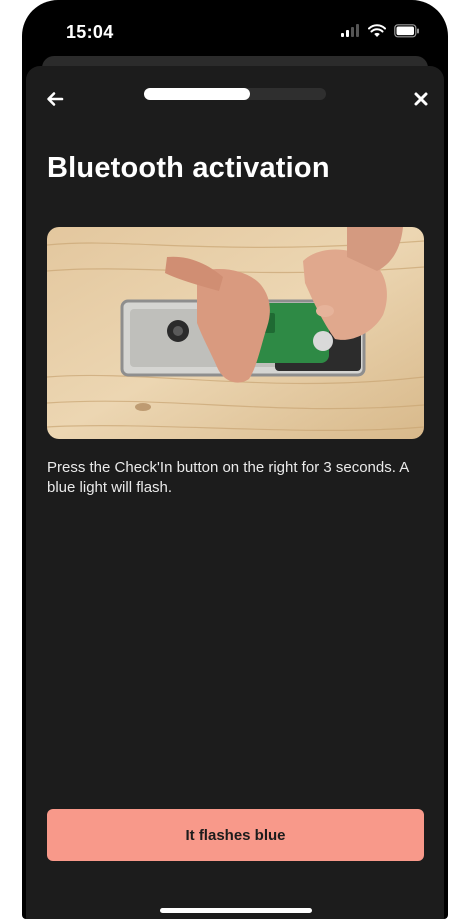 The height and width of the screenshot is (919, 456). What do you see at coordinates (377, 30) in the screenshot?
I see `wifi-icon` at bounding box center [377, 30].